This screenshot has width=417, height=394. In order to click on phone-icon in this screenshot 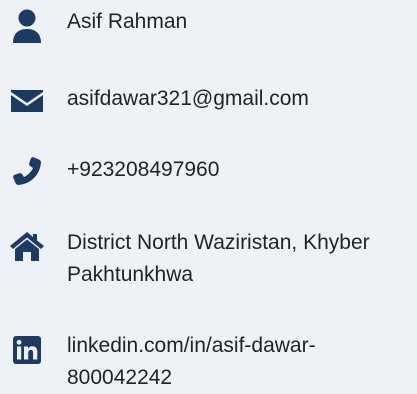, I will do `click(27, 171)`.